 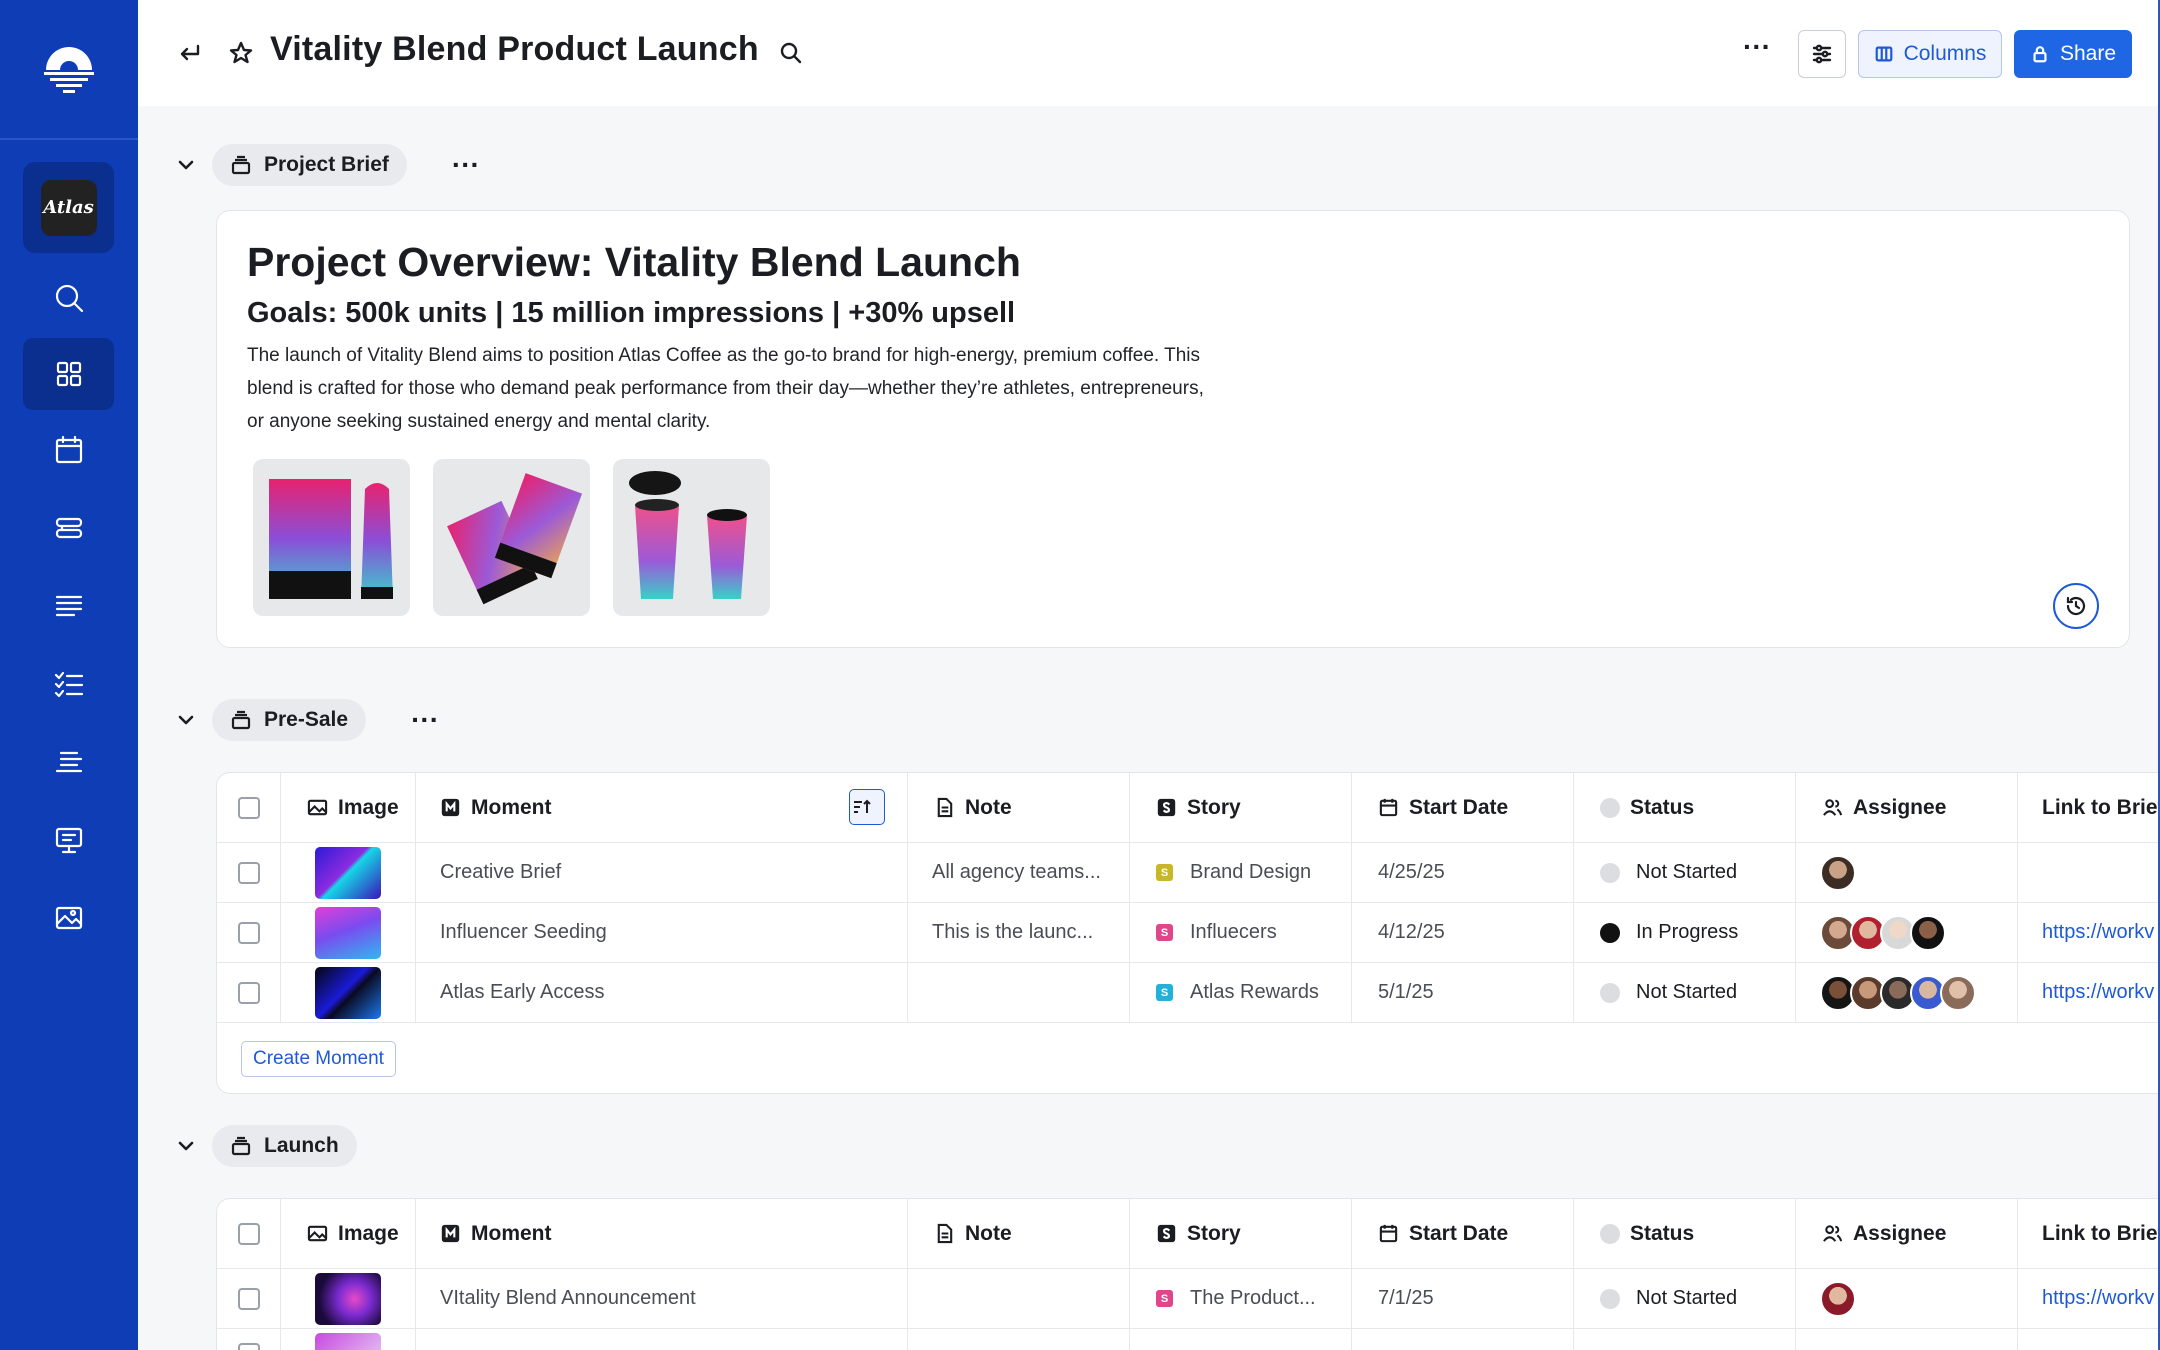 I want to click on back-arrow-icon, so click(x=189, y=53).